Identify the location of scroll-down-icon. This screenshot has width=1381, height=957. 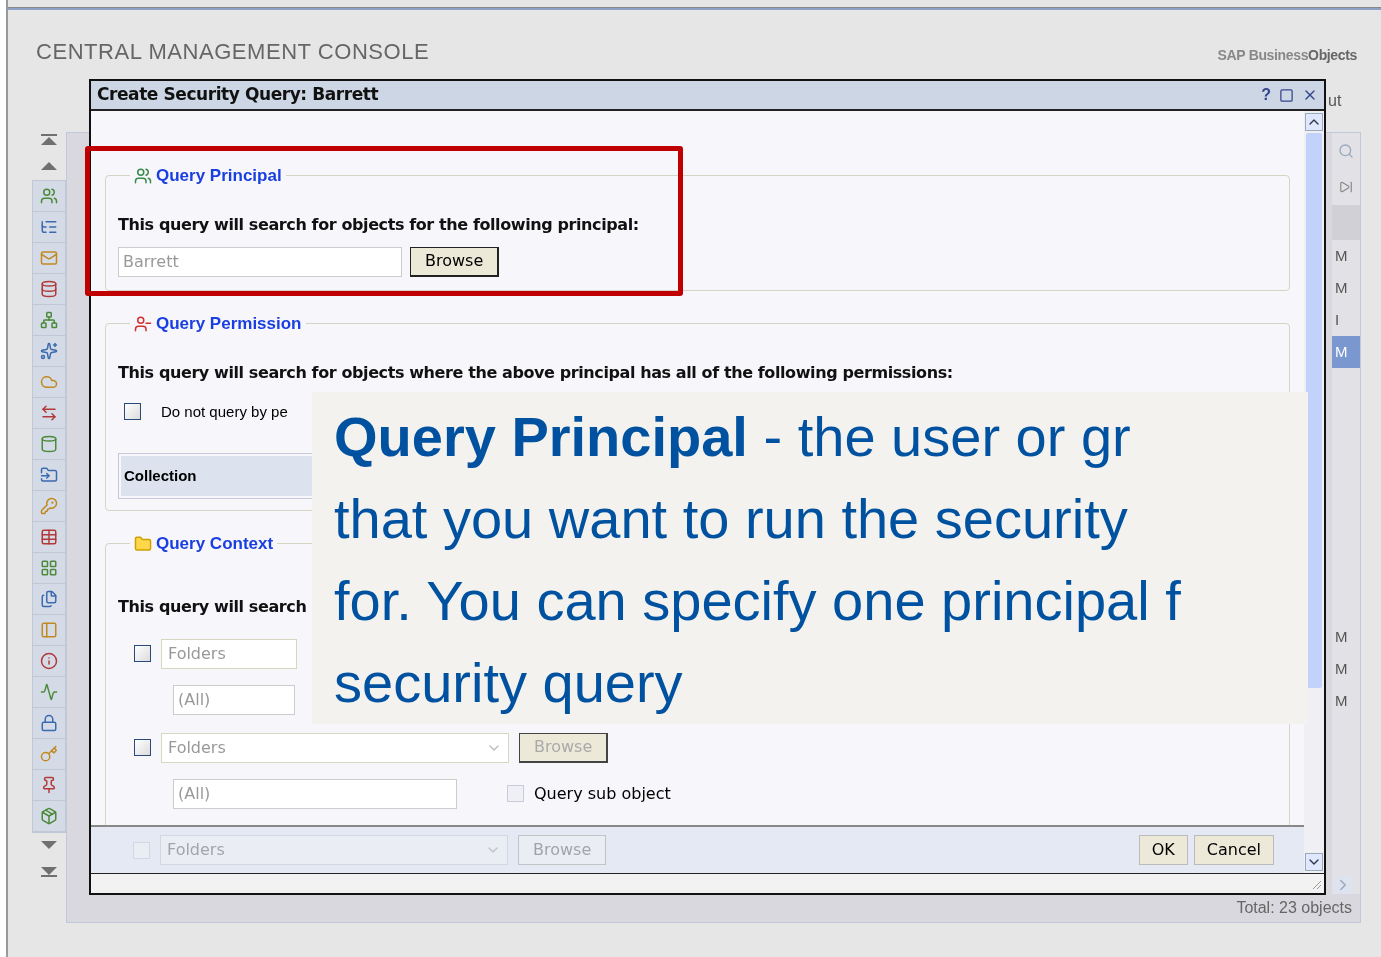
(1314, 862).